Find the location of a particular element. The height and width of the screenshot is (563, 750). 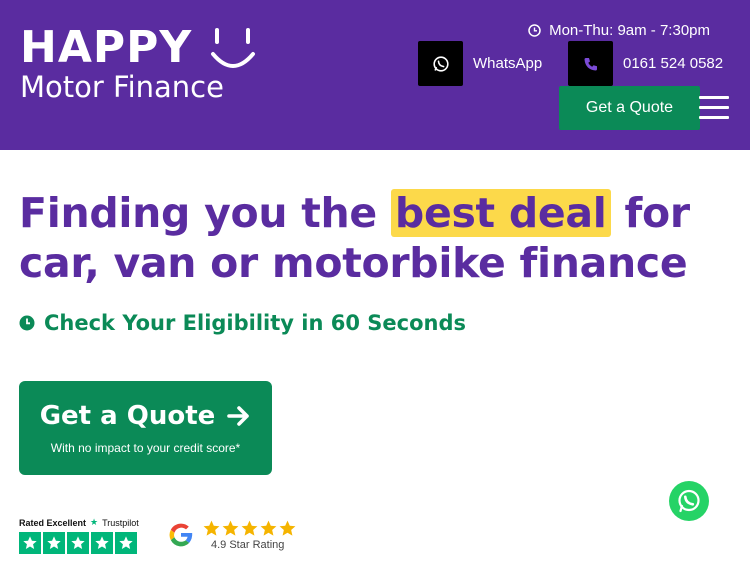

phone-icon is located at coordinates (590, 63).